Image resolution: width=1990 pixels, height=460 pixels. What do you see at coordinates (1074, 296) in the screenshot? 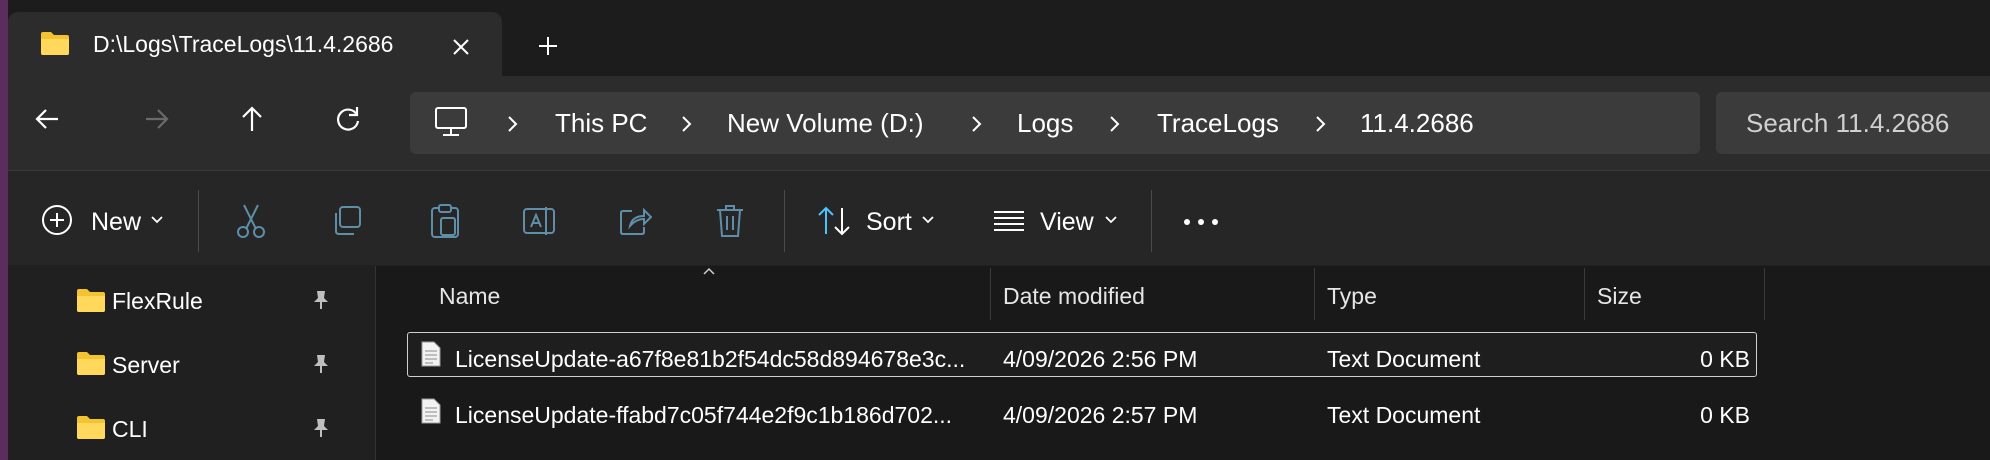
I see `column-header-date-modified: Date modified` at bounding box center [1074, 296].